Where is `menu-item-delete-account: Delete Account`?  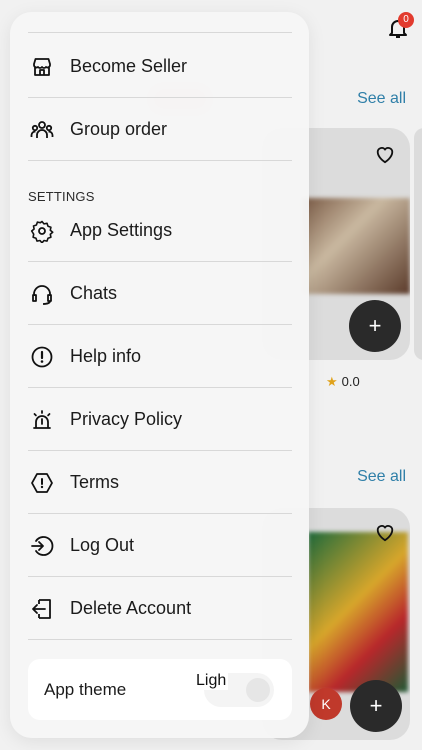 menu-item-delete-account: Delete Account is located at coordinates (160, 609).